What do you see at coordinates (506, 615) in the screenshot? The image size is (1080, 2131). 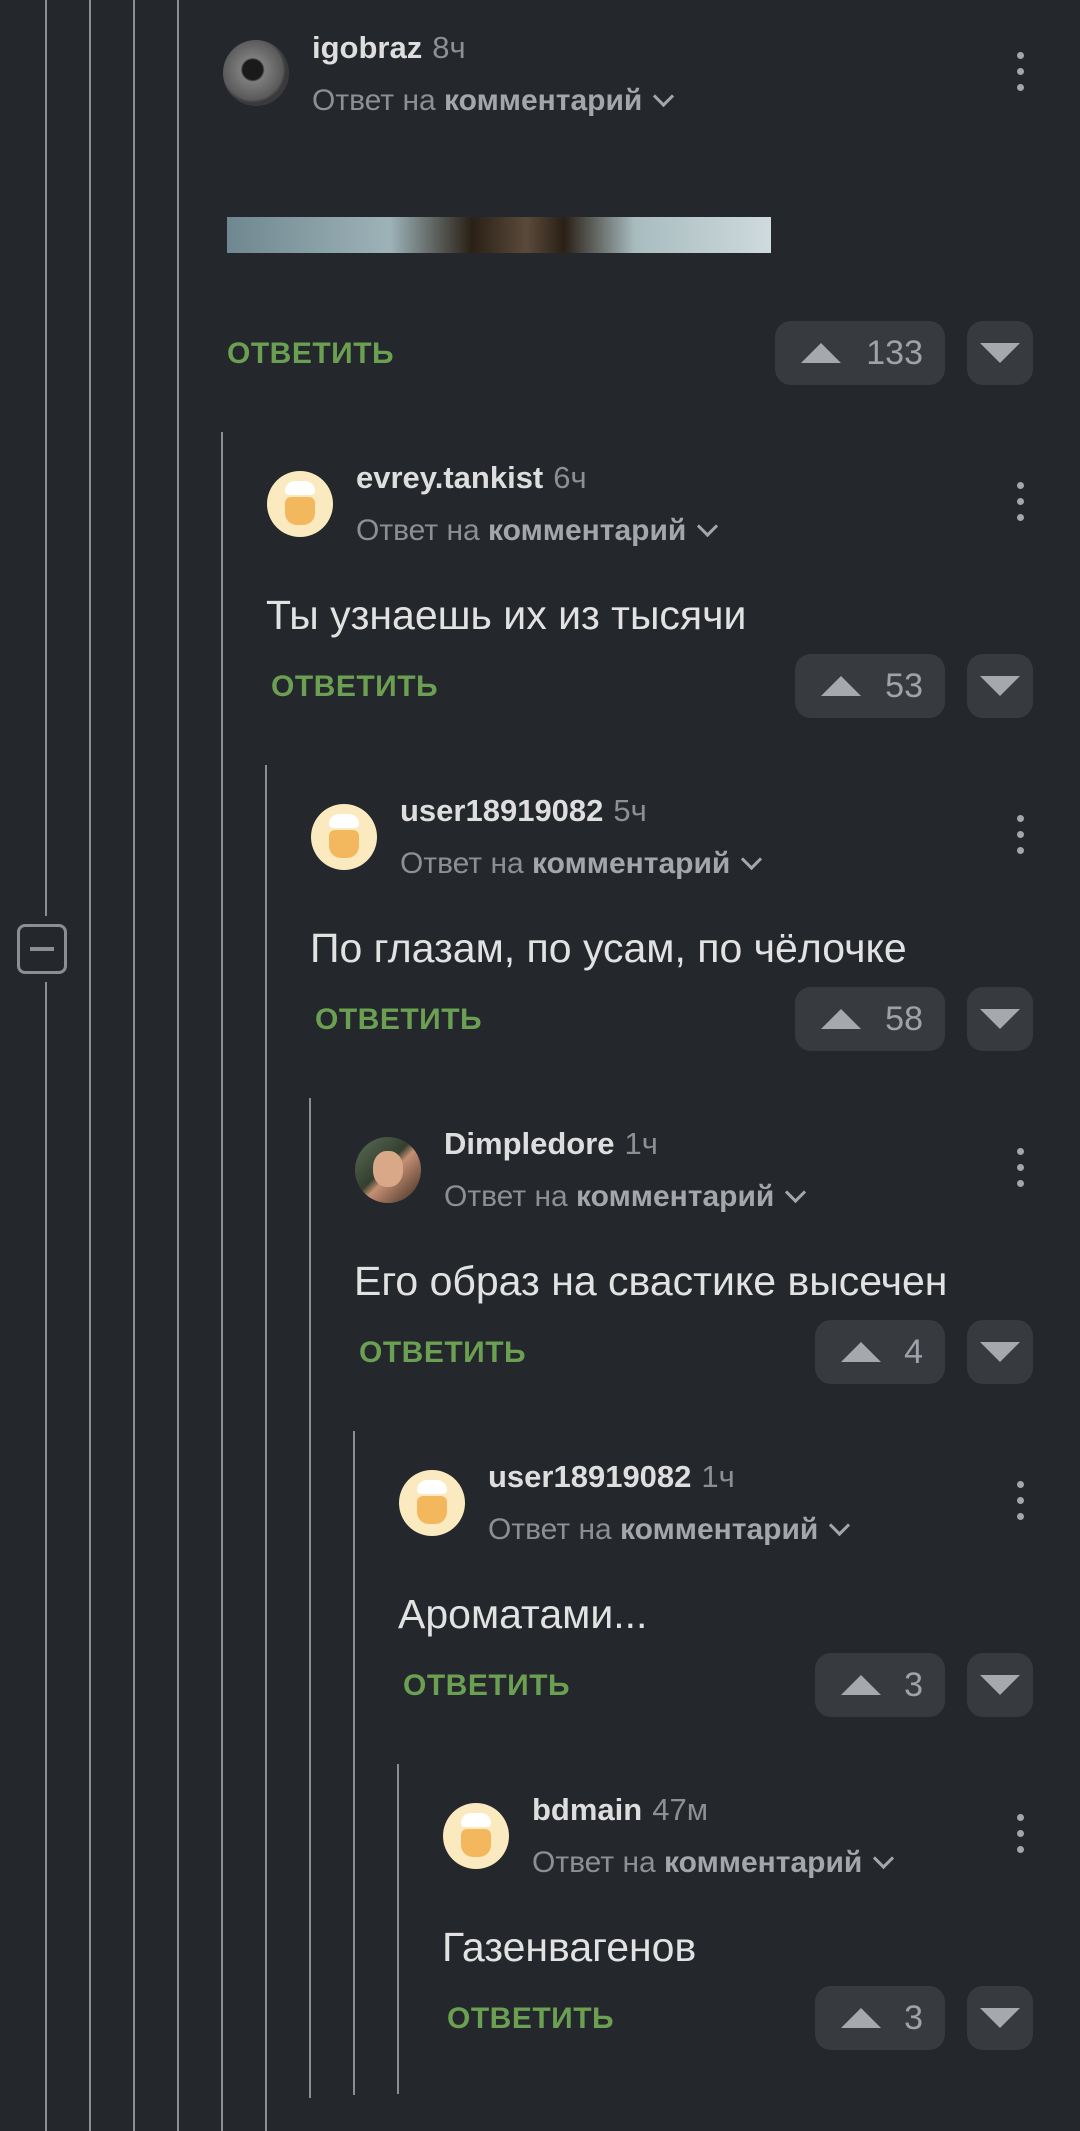 I see `comment-text: Ты узнаешь их из тысячи` at bounding box center [506, 615].